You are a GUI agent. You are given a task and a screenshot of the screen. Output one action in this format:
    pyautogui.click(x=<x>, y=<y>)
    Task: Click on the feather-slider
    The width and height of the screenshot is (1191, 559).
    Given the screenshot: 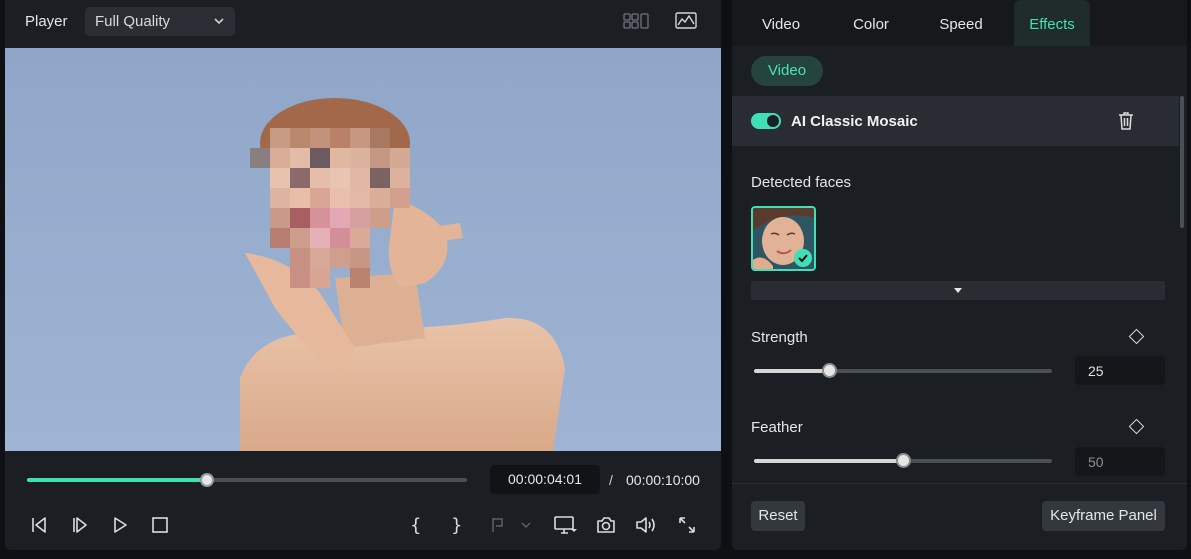 What is the action you would take?
    pyautogui.click(x=903, y=460)
    